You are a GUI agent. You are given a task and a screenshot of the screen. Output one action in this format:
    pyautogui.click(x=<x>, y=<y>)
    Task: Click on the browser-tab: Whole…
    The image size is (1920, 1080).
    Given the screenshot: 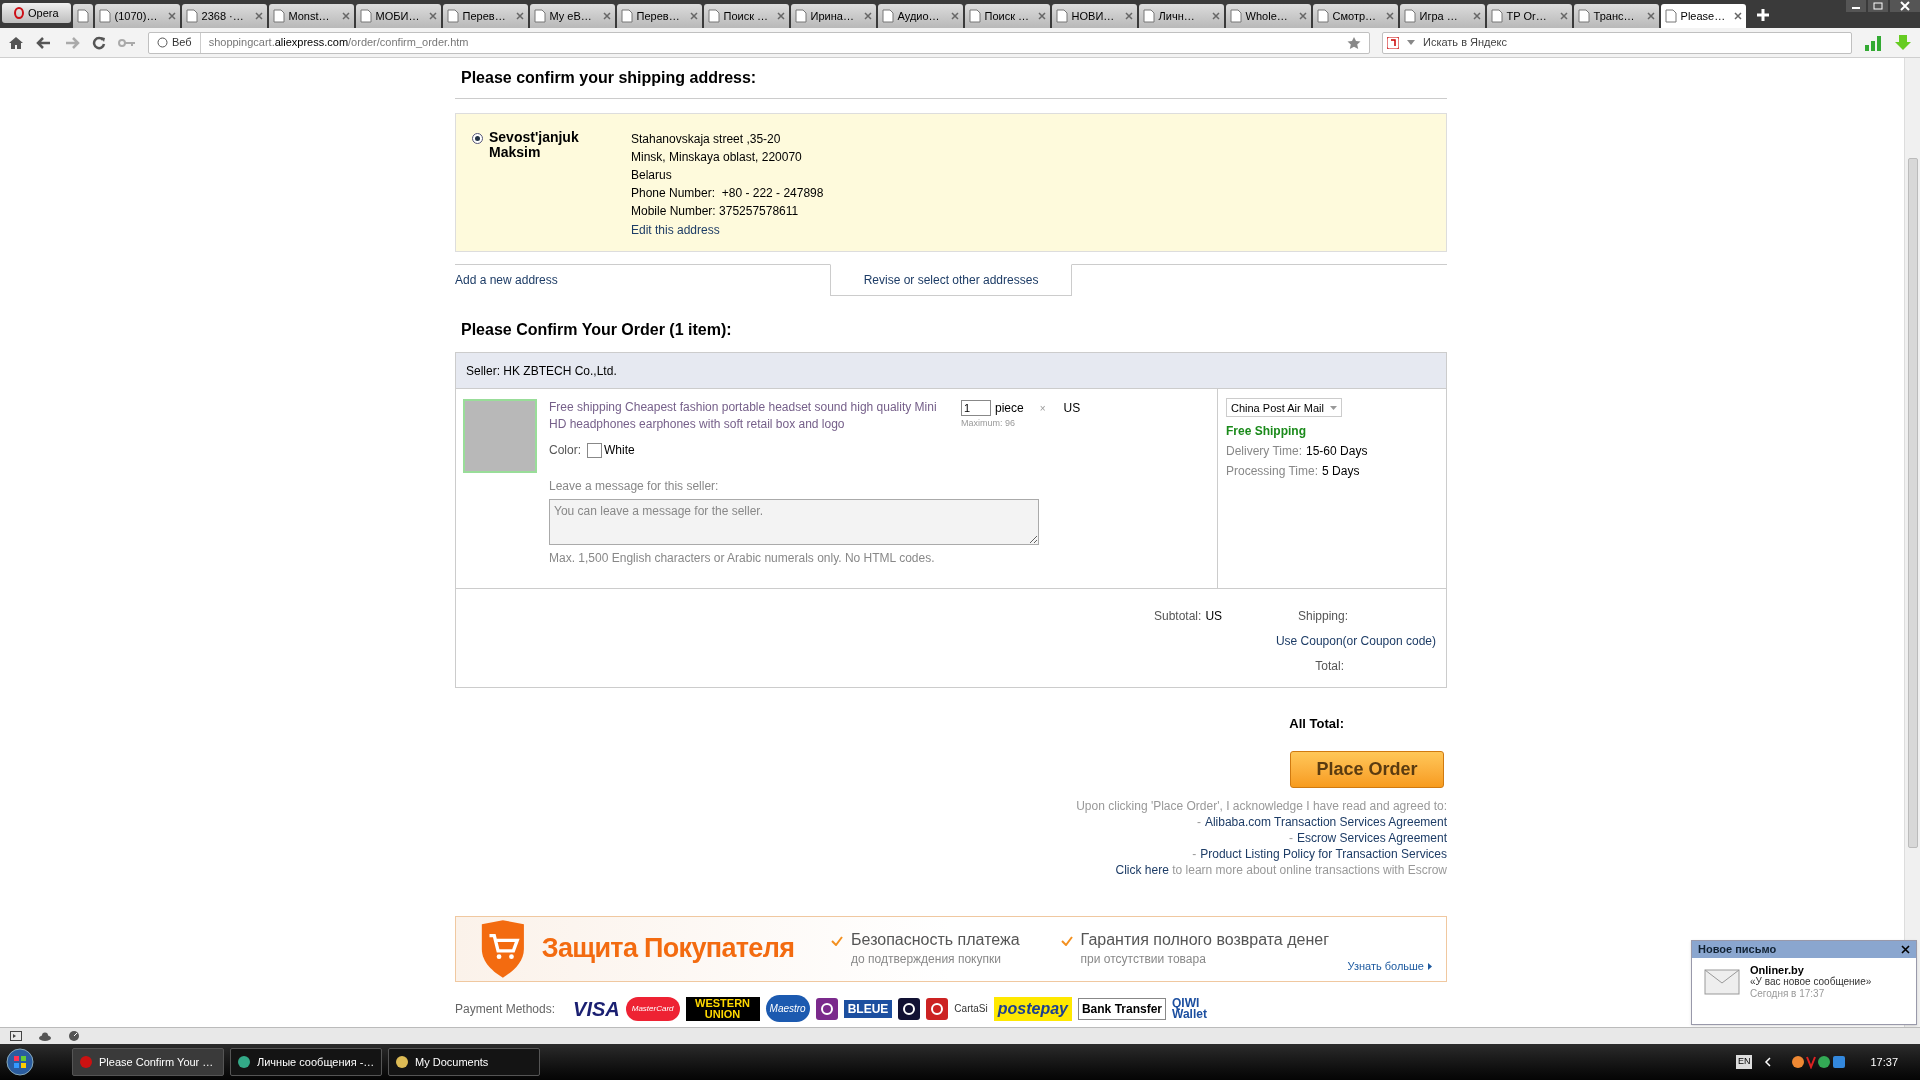 What is the action you would take?
    pyautogui.click(x=1268, y=16)
    